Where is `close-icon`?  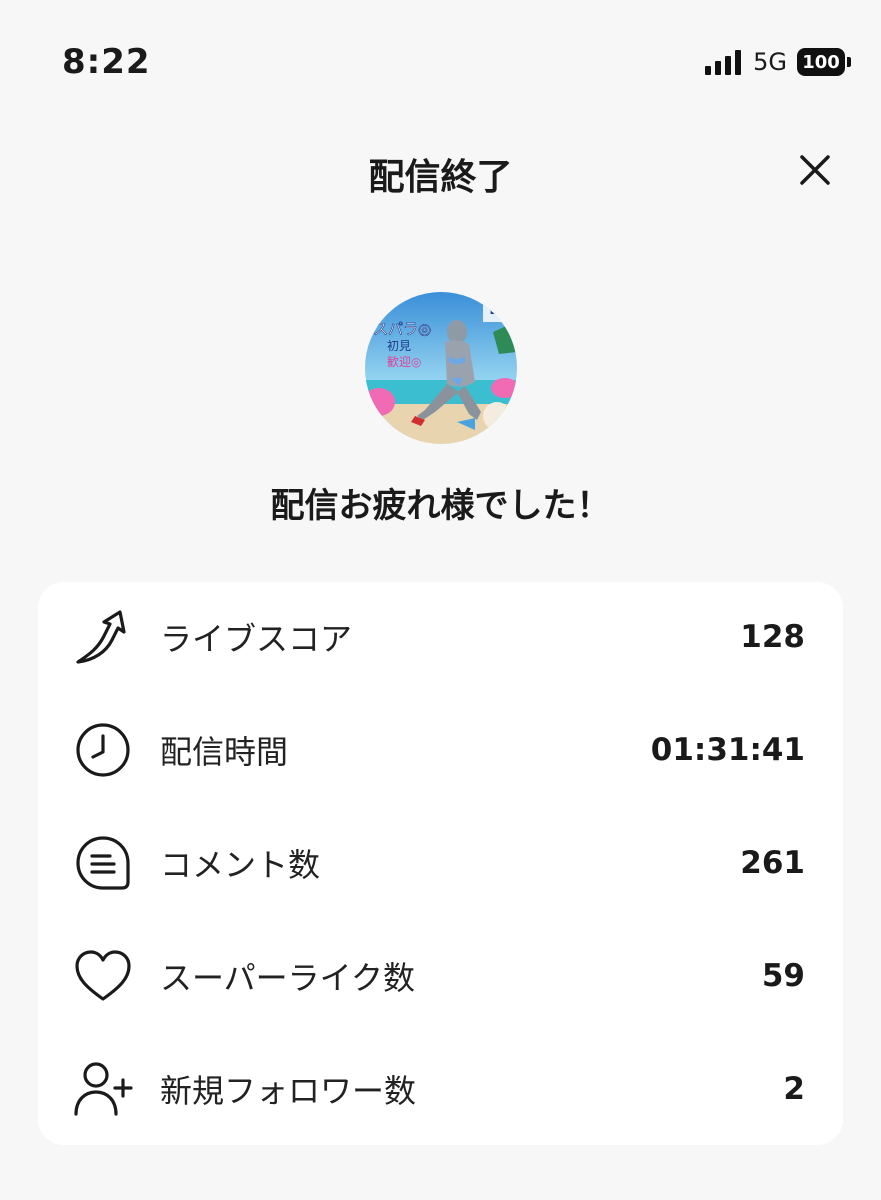
close-icon is located at coordinates (815, 170).